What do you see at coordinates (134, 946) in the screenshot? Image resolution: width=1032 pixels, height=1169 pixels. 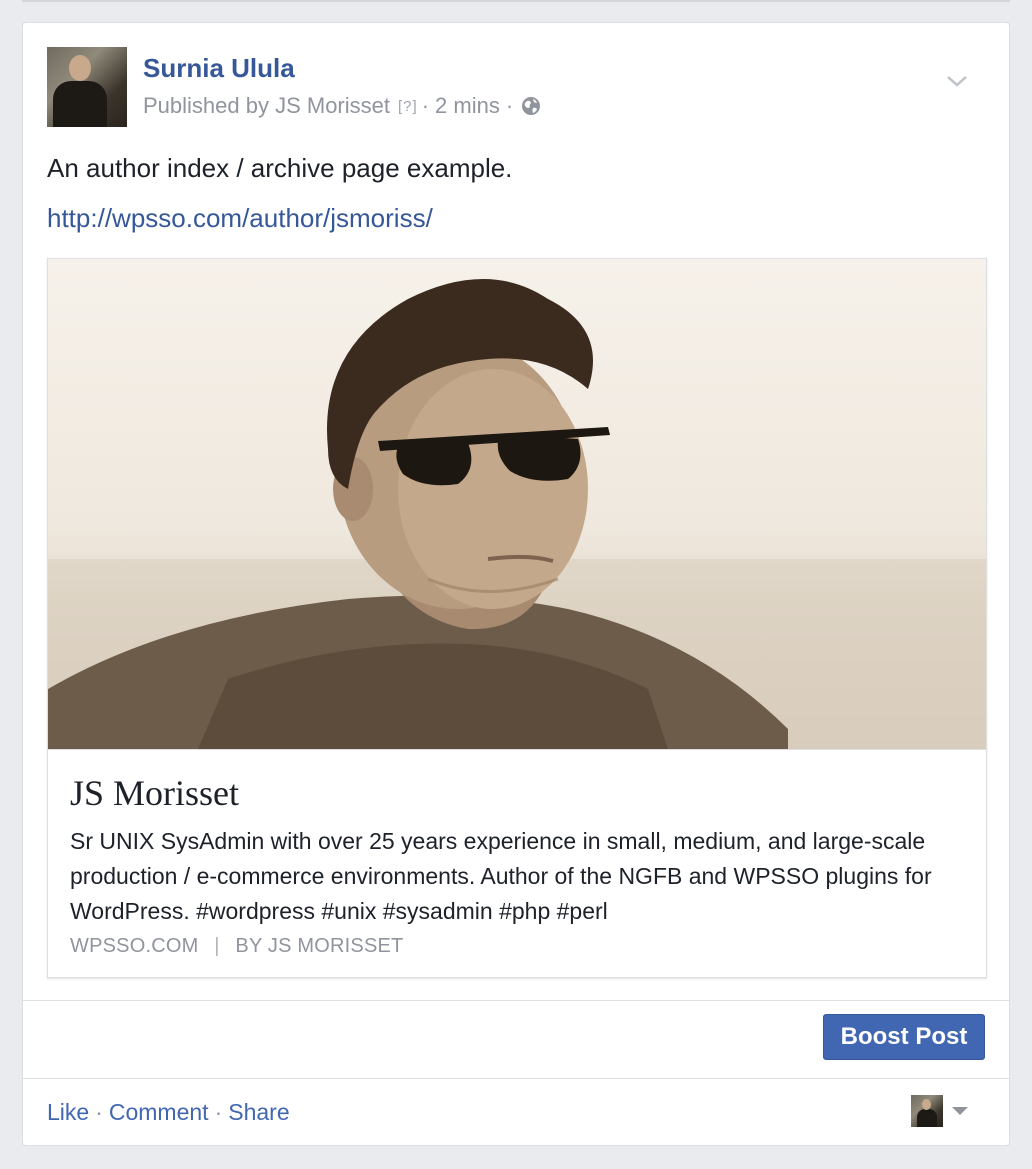 I see `preview-domain: WPSSO.COM` at bounding box center [134, 946].